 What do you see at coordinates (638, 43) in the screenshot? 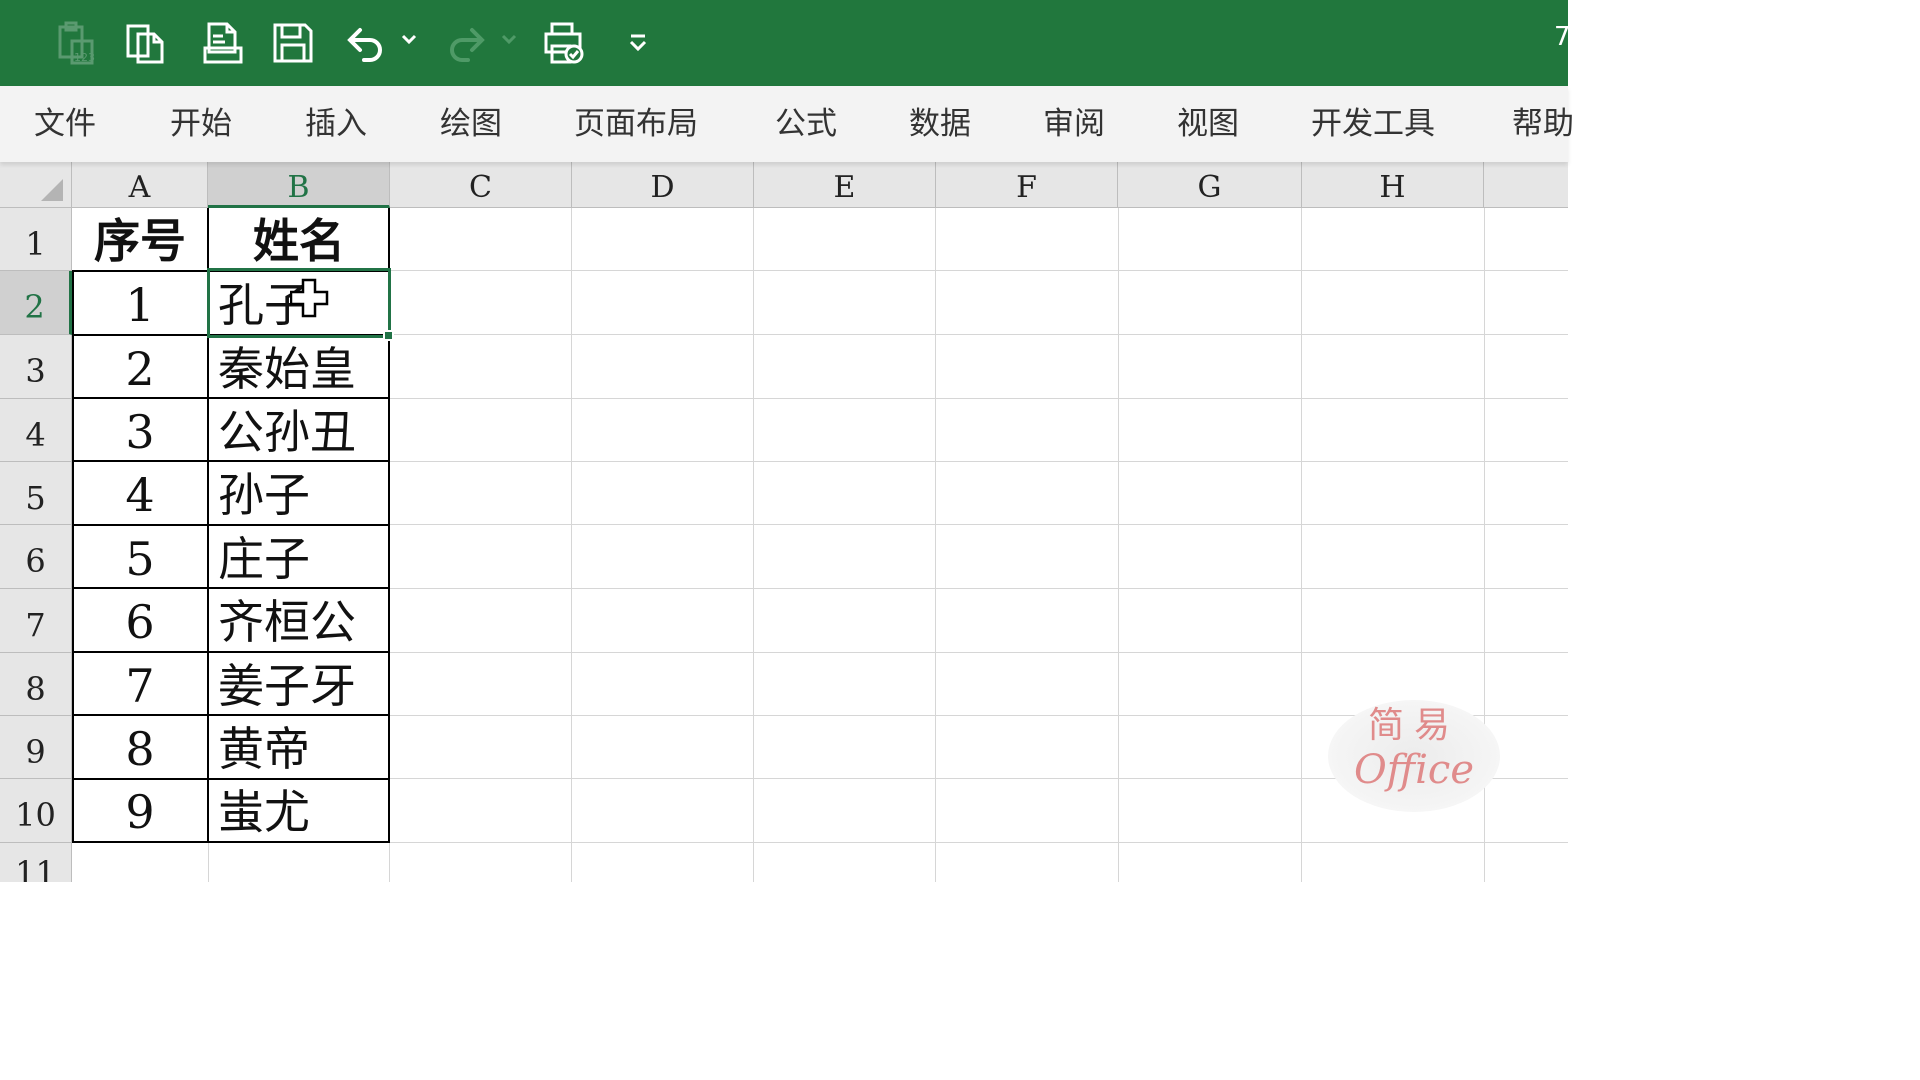
I see `customize-qat-icon` at bounding box center [638, 43].